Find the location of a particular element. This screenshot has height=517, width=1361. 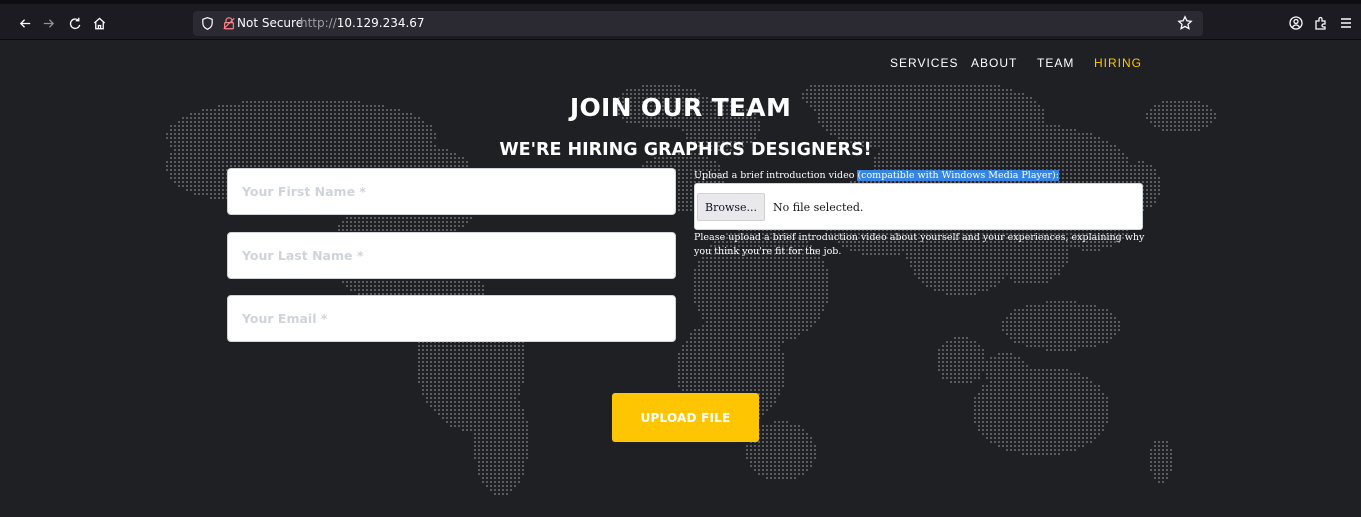

url-host: 10.129.234.67 is located at coordinates (380, 23).